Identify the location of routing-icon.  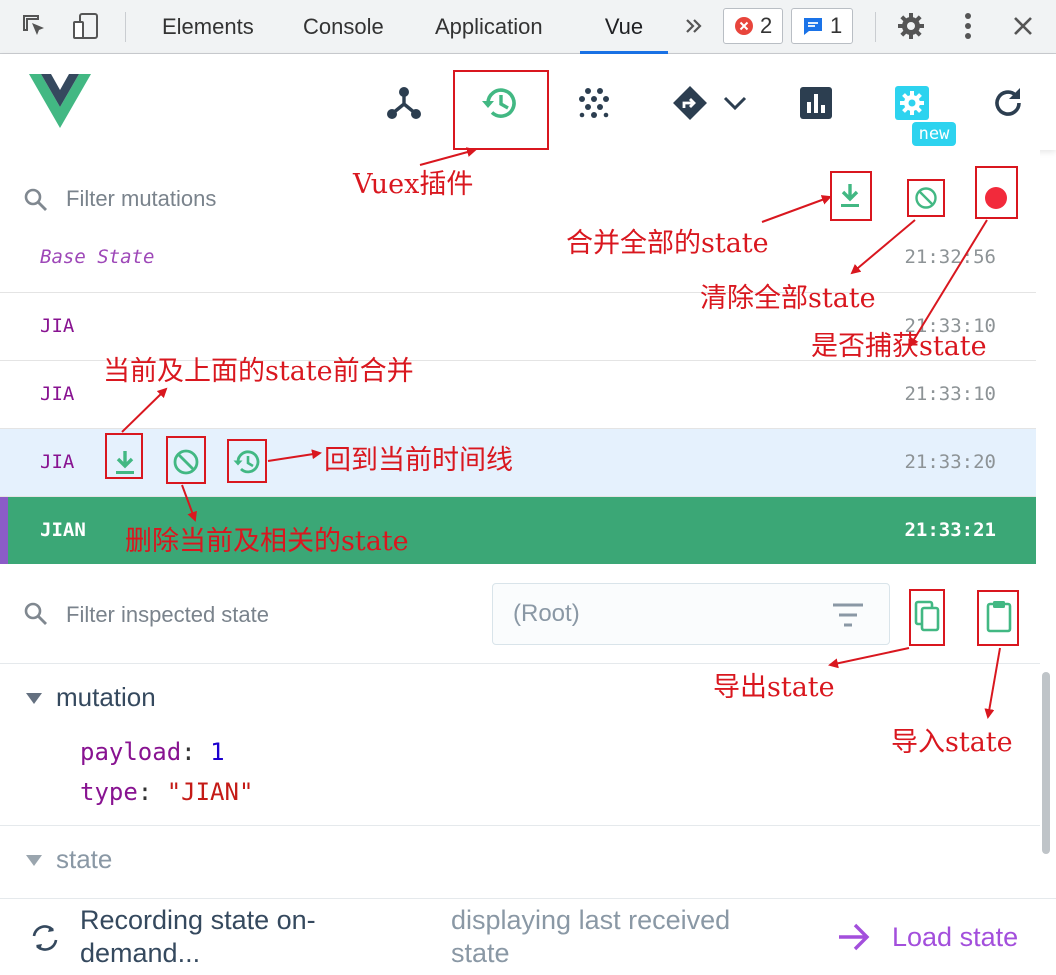
(690, 103).